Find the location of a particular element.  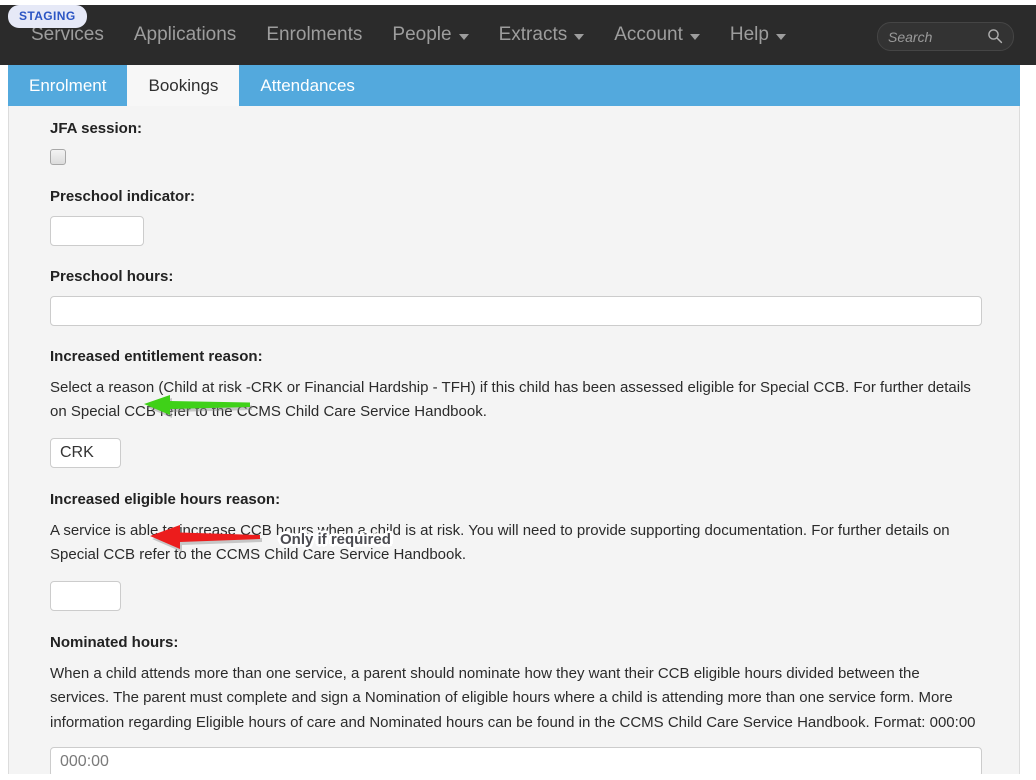

nav-item-account: Account is located at coordinates (657, 35).